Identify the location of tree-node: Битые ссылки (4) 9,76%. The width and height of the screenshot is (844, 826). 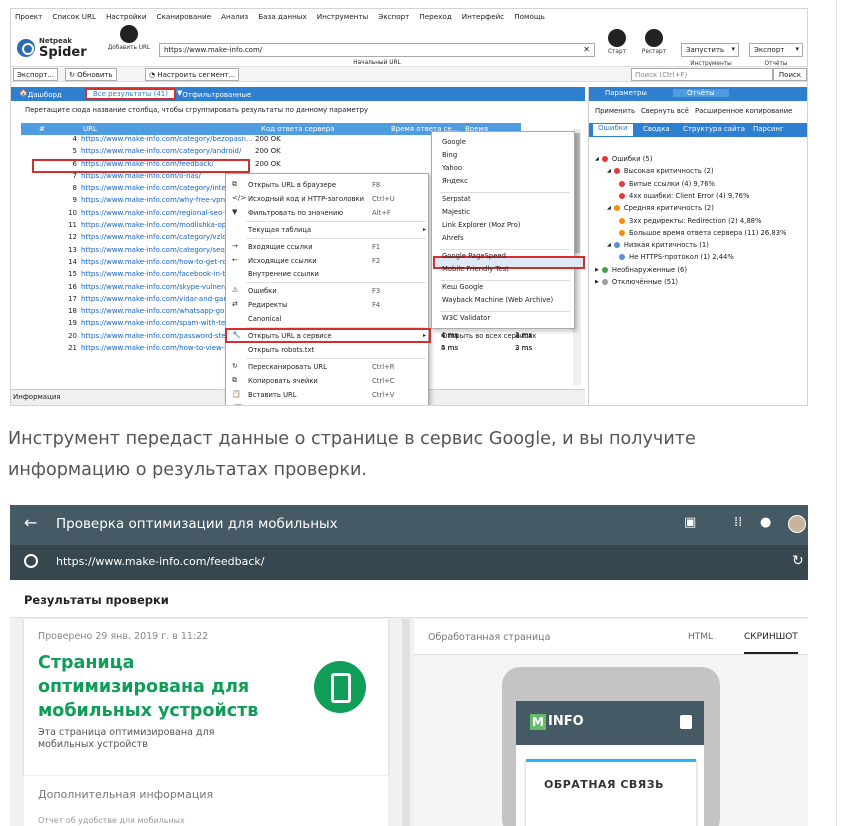
(667, 184).